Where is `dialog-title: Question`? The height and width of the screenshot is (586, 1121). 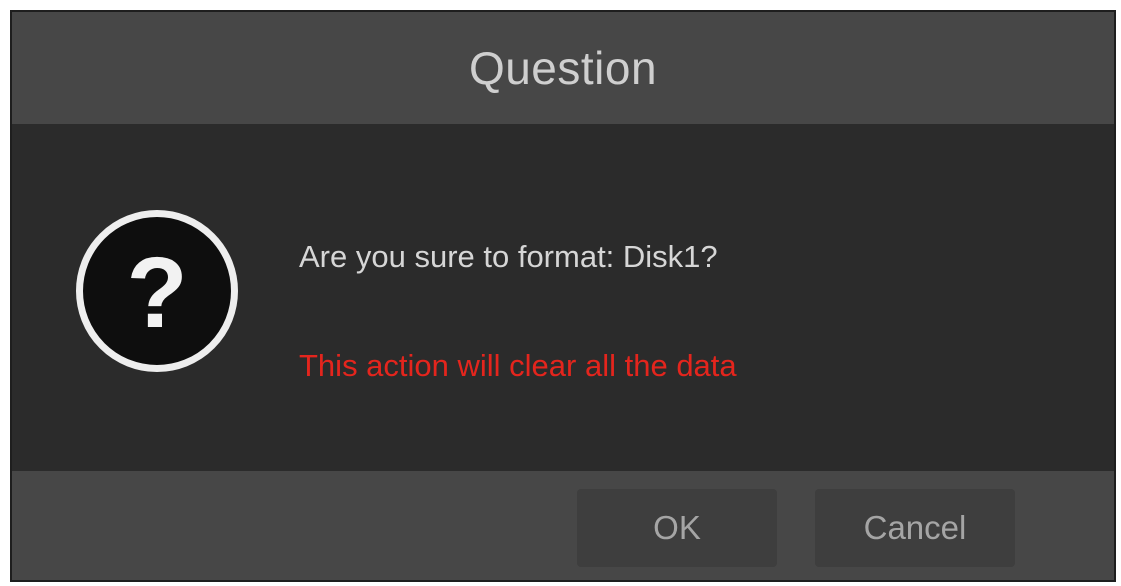
dialog-title: Question is located at coordinates (563, 68).